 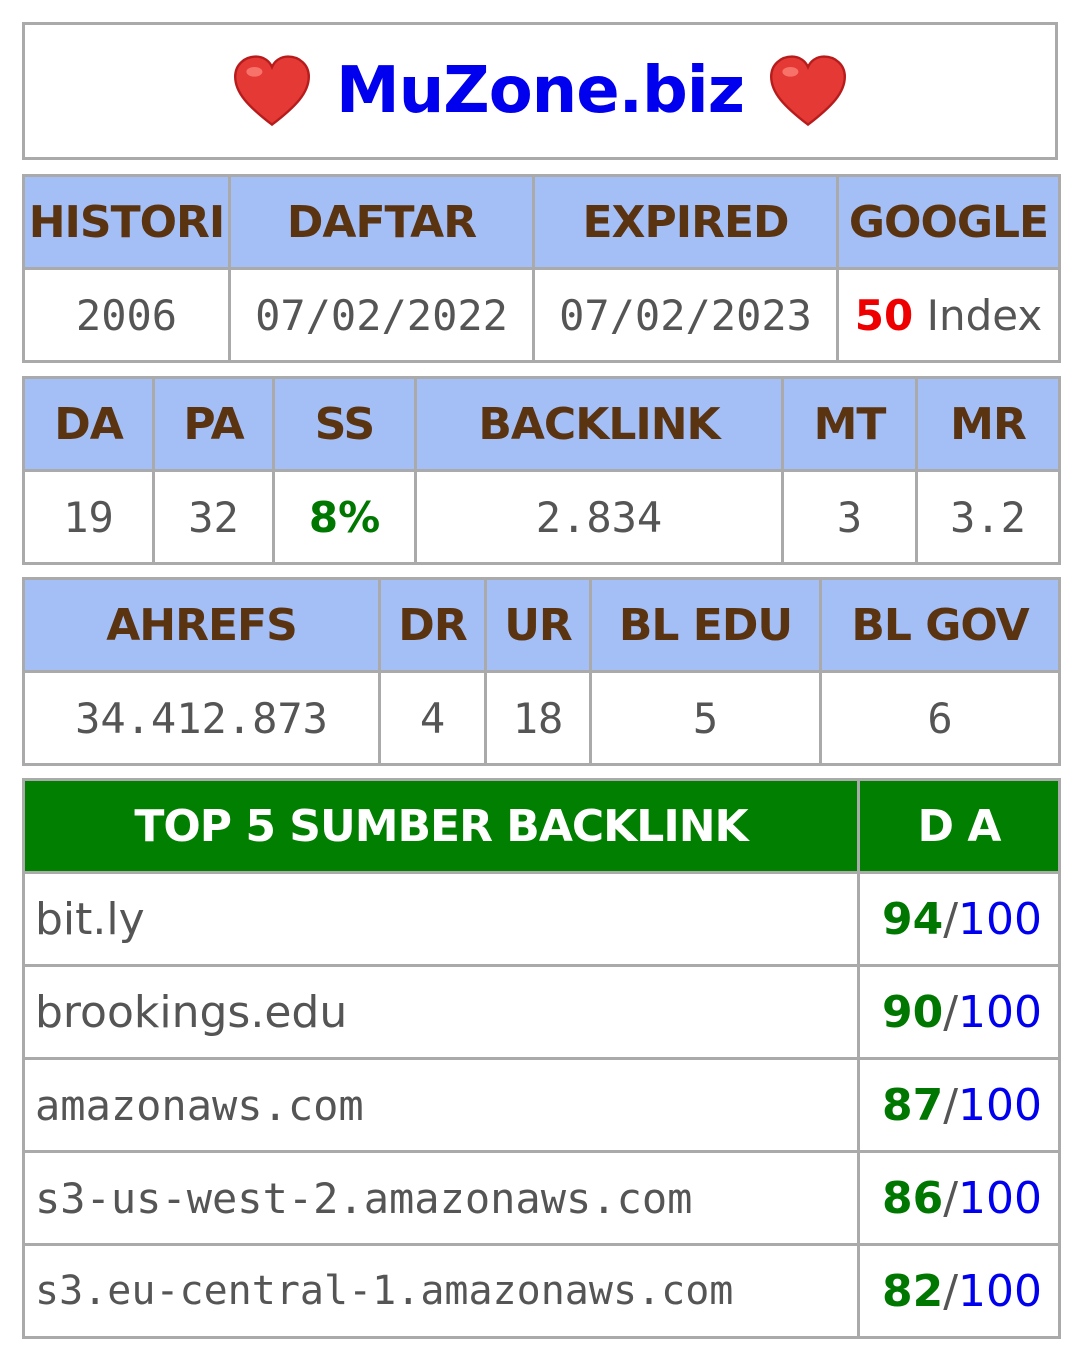 I want to click on da-score: 94, so click(x=912, y=919).